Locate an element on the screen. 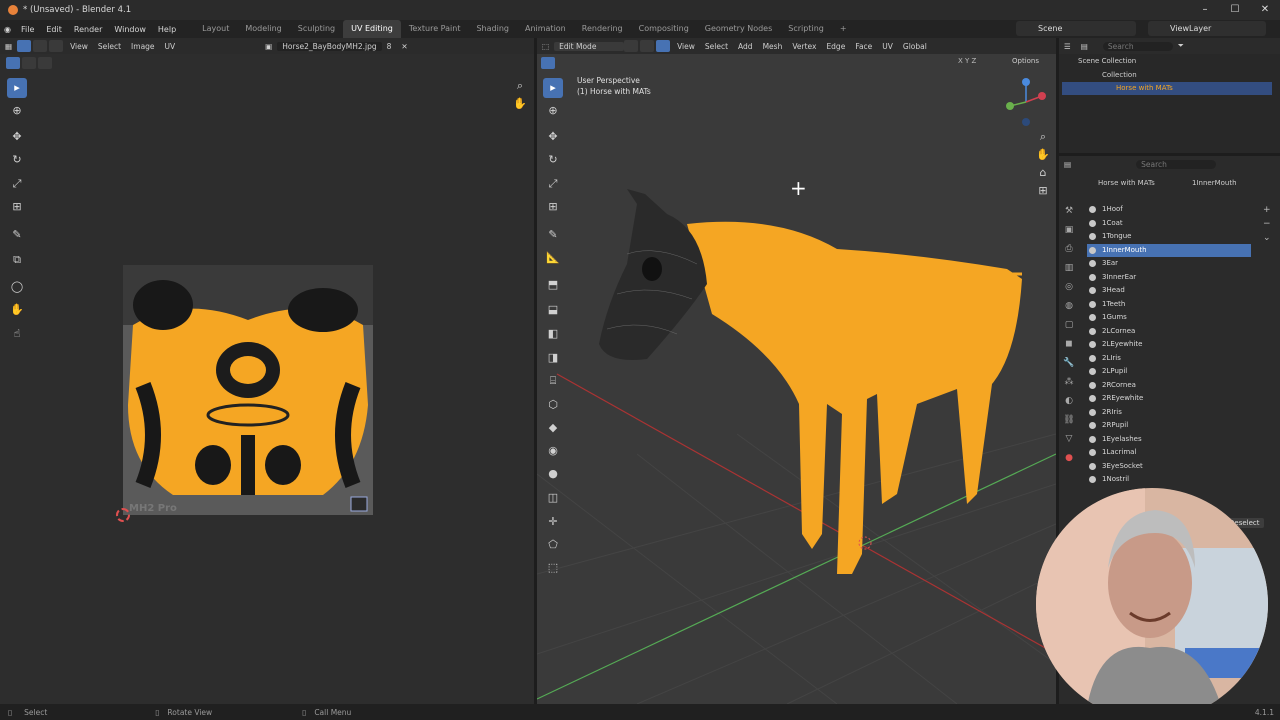 The width and height of the screenshot is (1280, 720). transform-orientation: Global is located at coordinates (915, 46).